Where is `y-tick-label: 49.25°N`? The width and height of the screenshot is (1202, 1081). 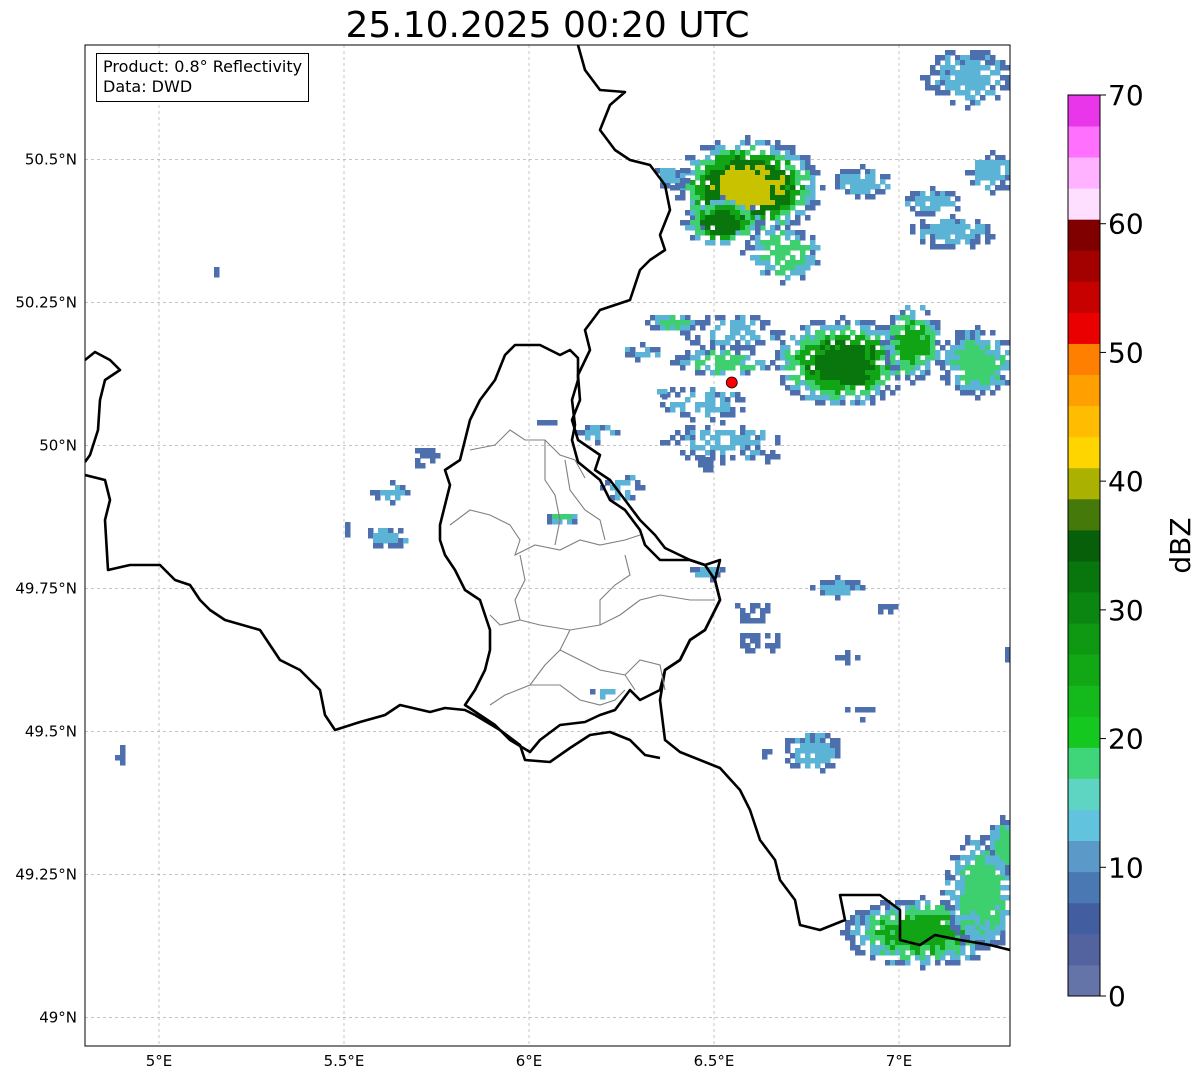
y-tick-label: 49.25°N is located at coordinates (46, 874).